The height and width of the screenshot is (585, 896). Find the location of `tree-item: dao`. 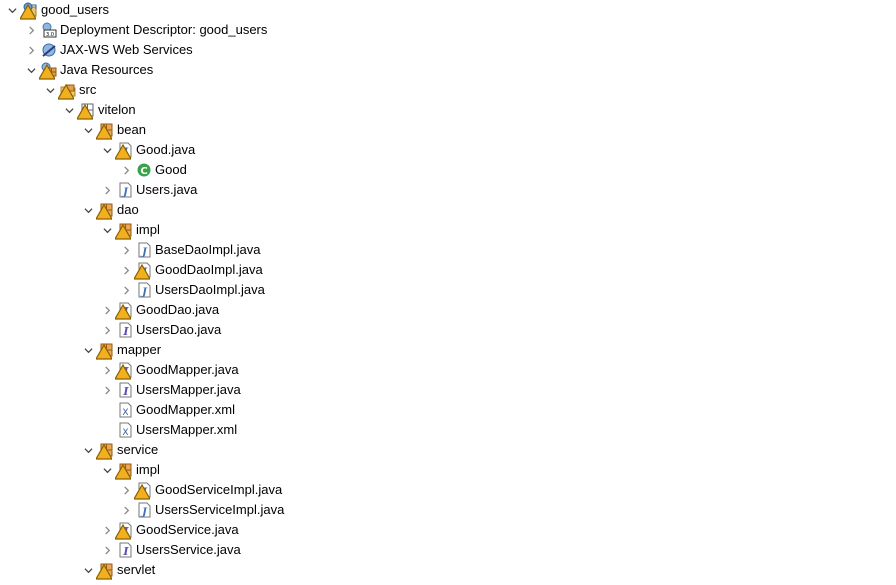

tree-item: dao is located at coordinates (109, 210).